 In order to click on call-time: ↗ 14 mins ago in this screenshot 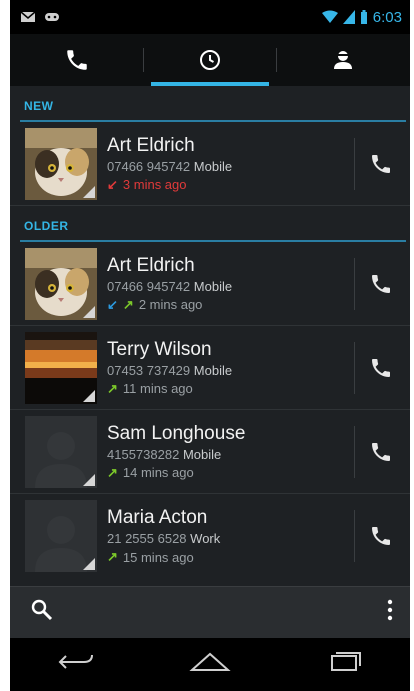, I will do `click(230, 473)`.